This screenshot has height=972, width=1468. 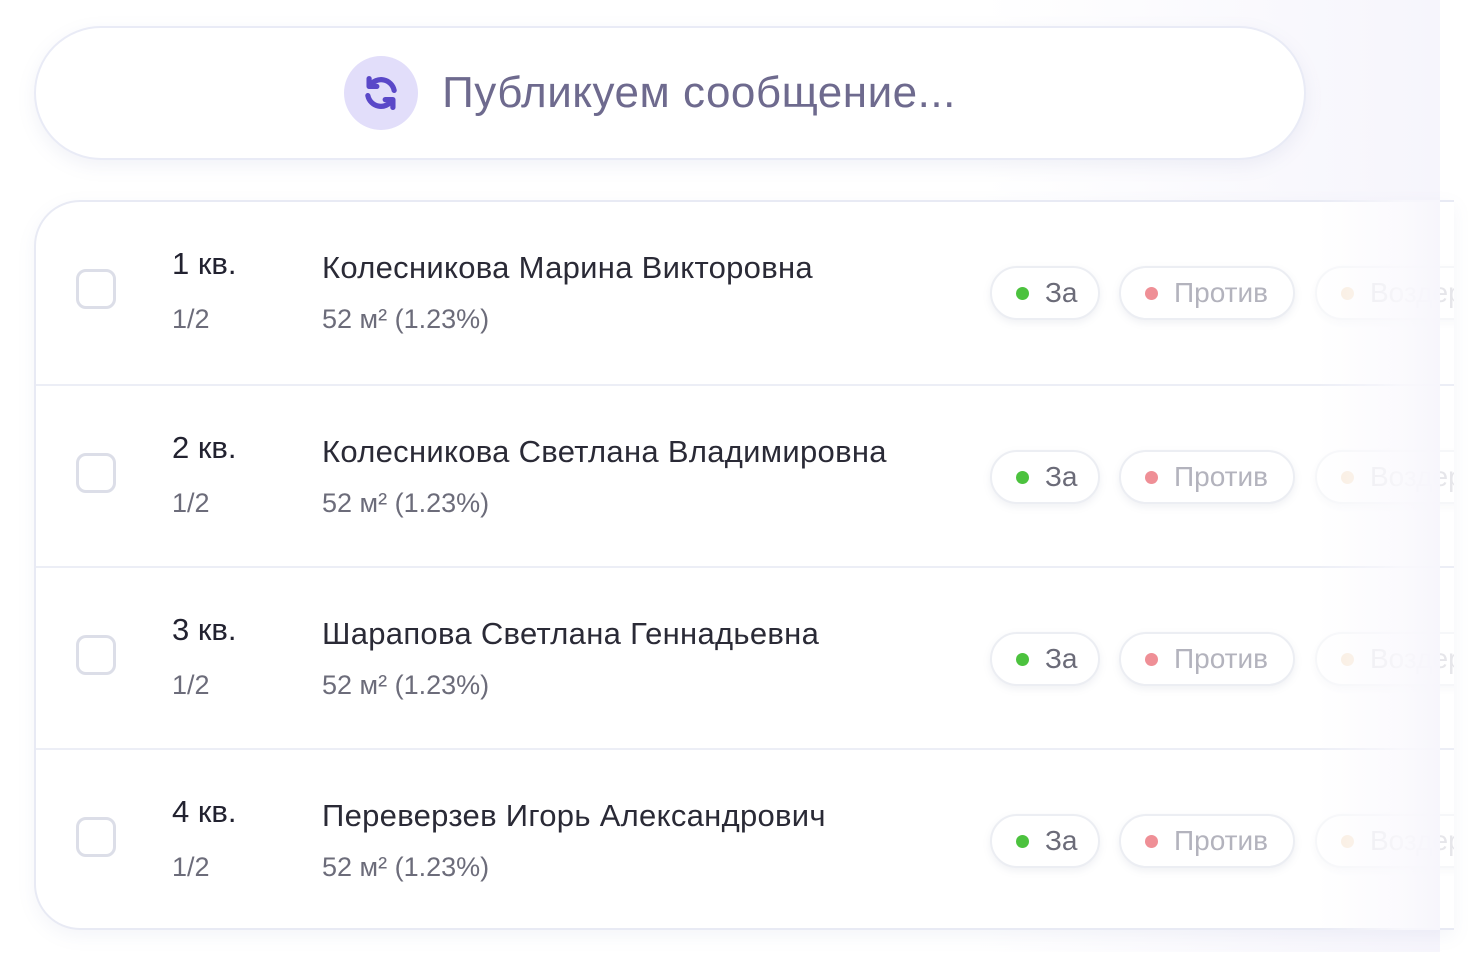 What do you see at coordinates (204, 811) in the screenshot?
I see `apartment-number: 4 кв.` at bounding box center [204, 811].